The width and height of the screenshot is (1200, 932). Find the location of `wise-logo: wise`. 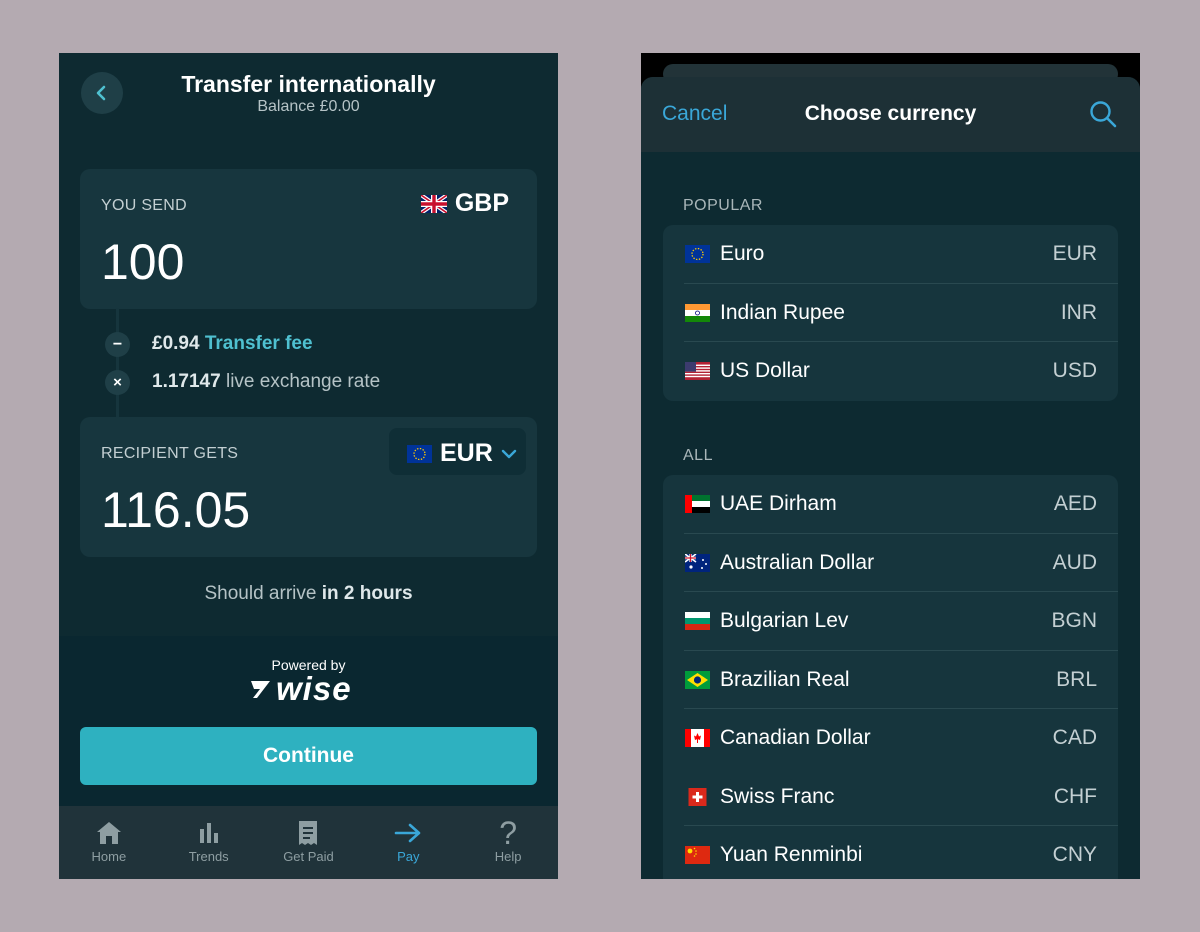

wise-logo: wise is located at coordinates (300, 689).